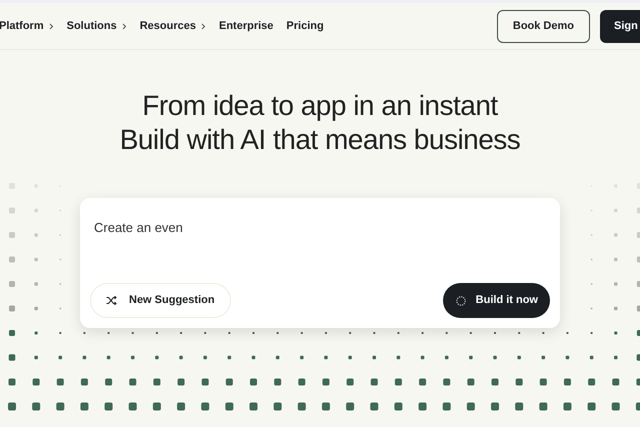 This screenshot has height=427, width=640. Describe the element at coordinates (246, 26) in the screenshot. I see `nav-link: Enterprise` at that location.